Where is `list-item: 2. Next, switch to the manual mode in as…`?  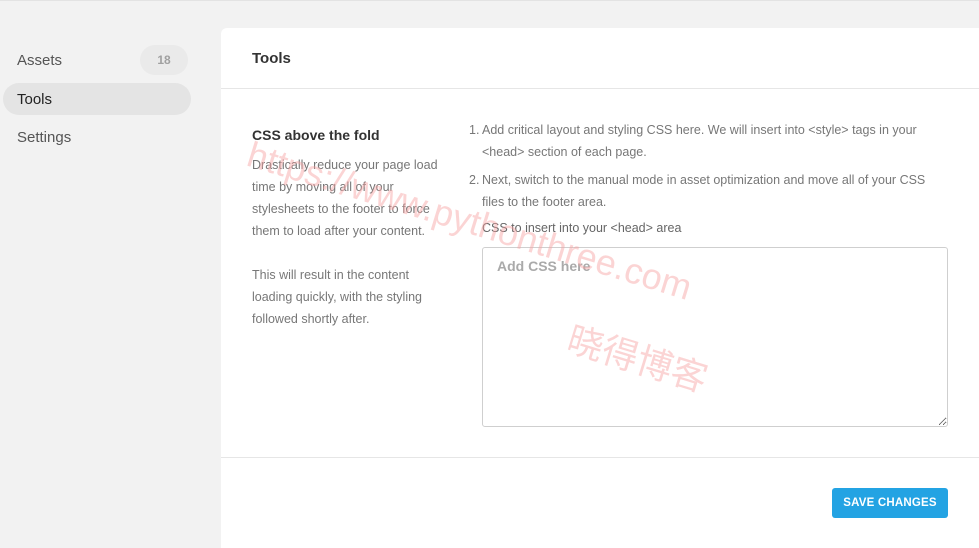 list-item: 2. Next, switch to the manual mode in as… is located at coordinates (699, 191).